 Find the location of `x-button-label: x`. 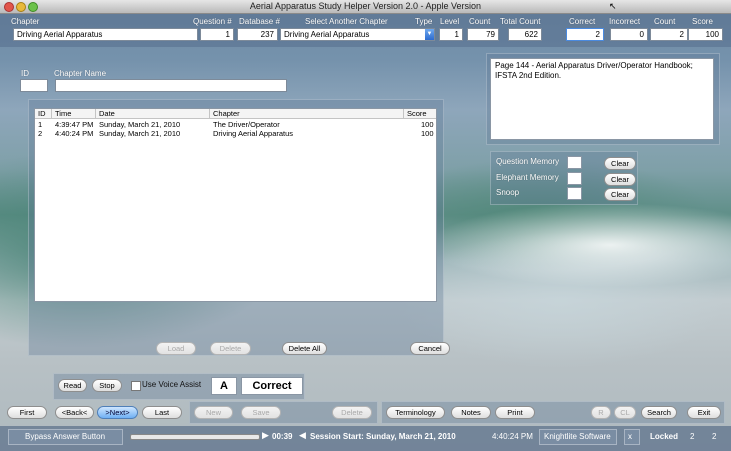

x-button-label: x is located at coordinates (630, 436).